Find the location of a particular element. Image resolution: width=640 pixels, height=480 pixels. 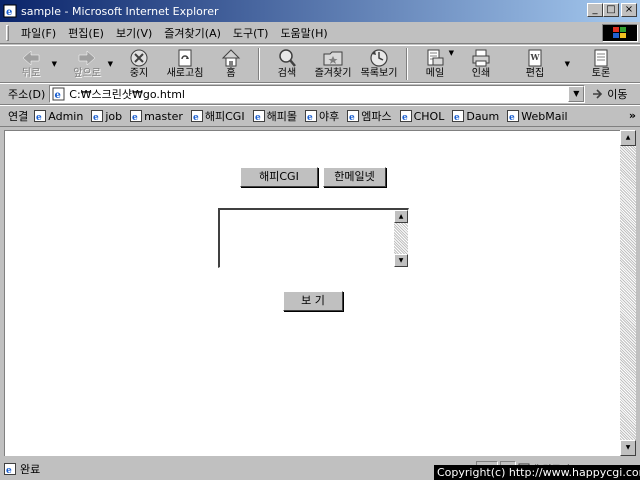

link-label: 엠파스 is located at coordinates (376, 116).